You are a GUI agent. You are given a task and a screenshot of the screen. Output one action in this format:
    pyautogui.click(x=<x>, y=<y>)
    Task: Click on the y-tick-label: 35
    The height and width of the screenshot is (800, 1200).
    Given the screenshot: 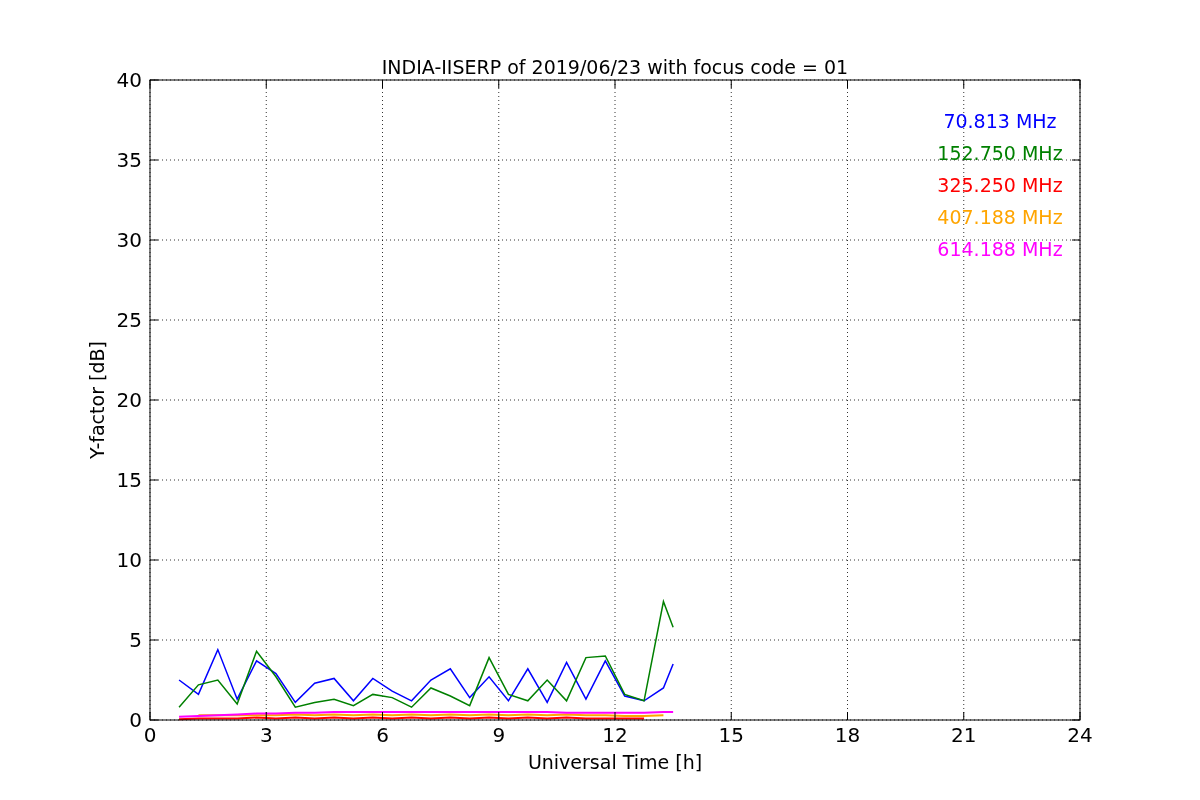 What is the action you would take?
    pyautogui.click(x=129, y=160)
    